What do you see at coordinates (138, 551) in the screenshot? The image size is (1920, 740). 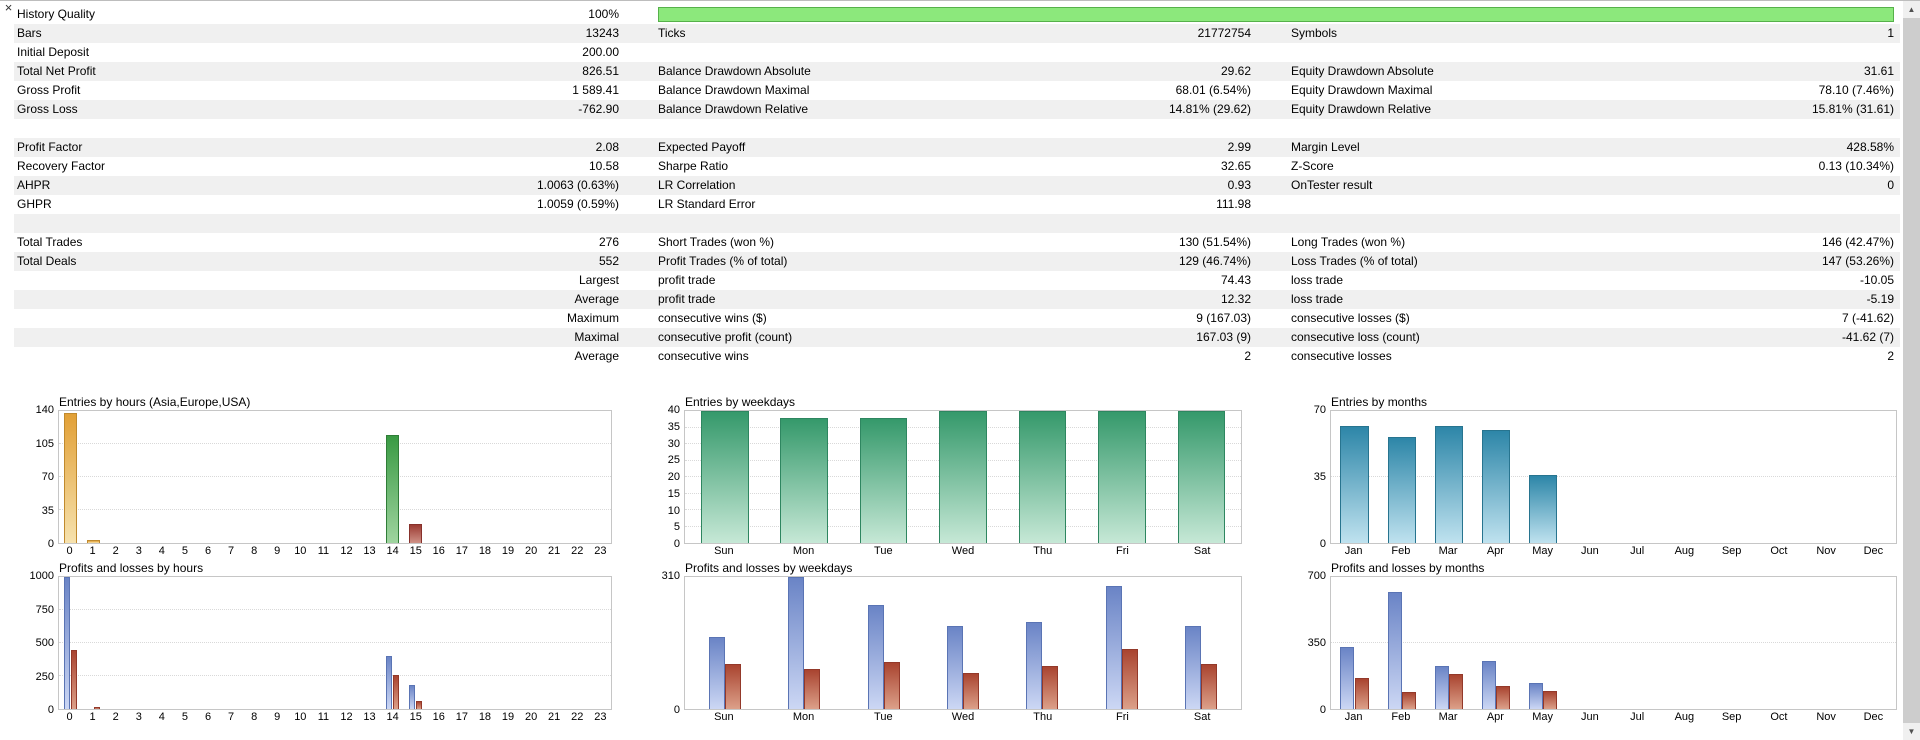 I see `x-tick-label: 3` at bounding box center [138, 551].